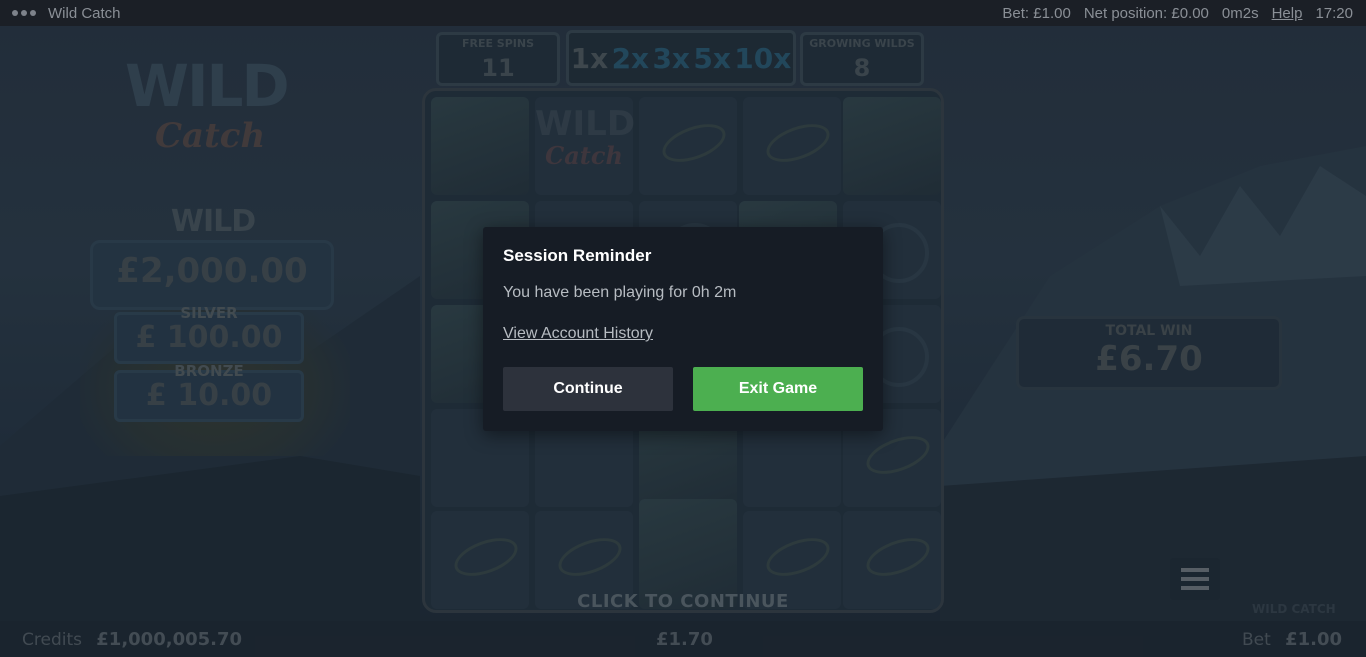  I want to click on more-options-icon, so click(24, 13).